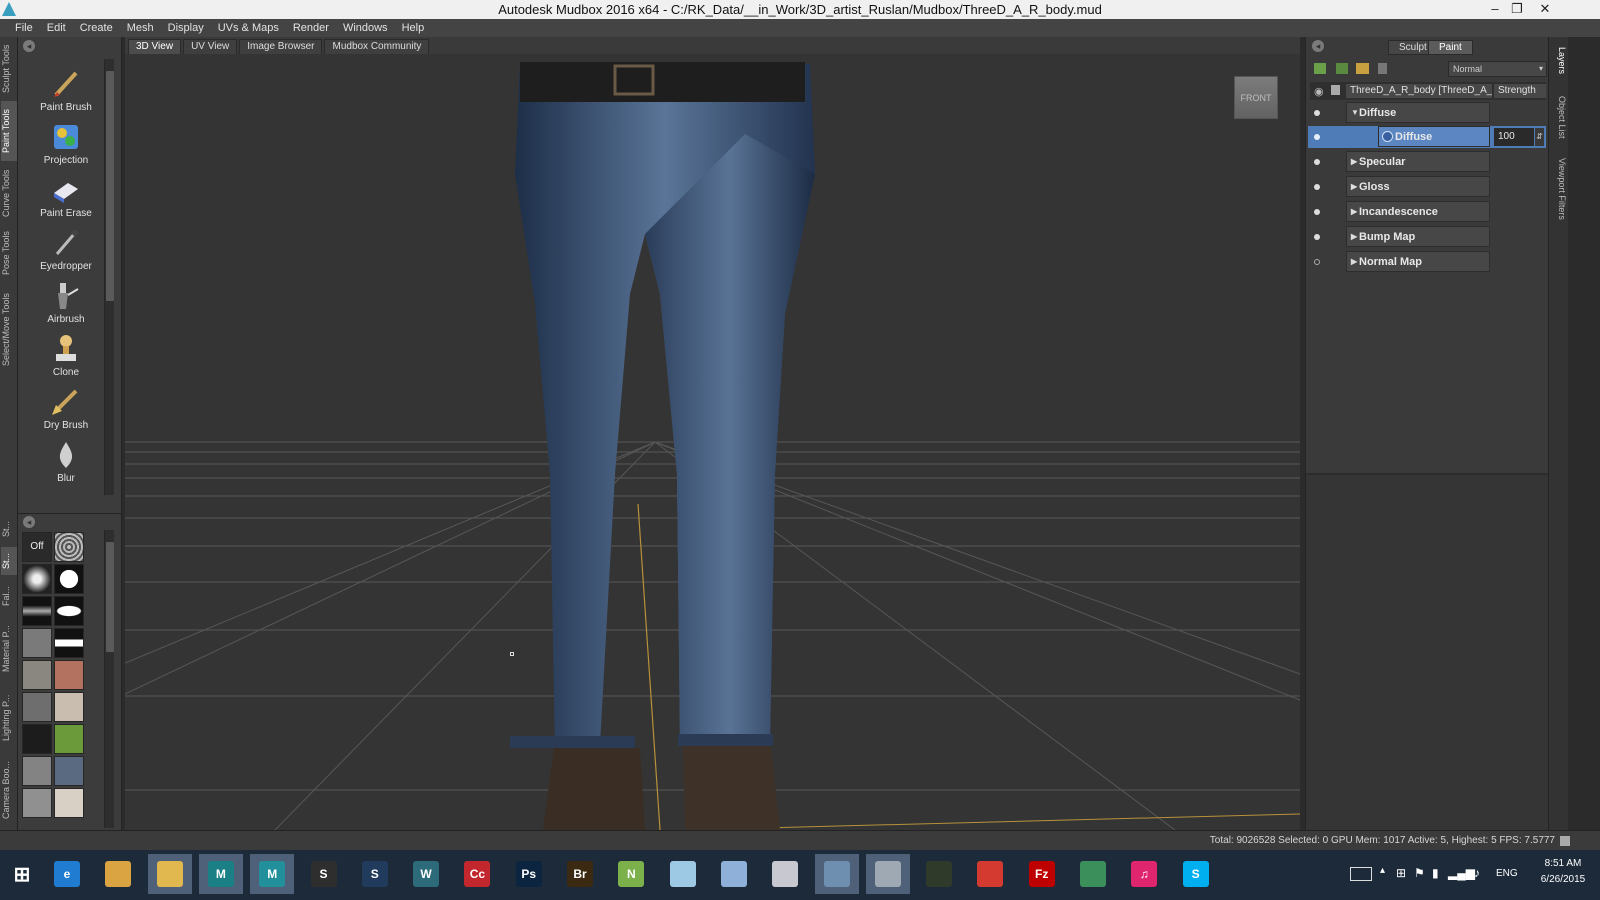 The width and height of the screenshot is (1600, 900). I want to click on language-indicator: ENG, so click(1507, 873).